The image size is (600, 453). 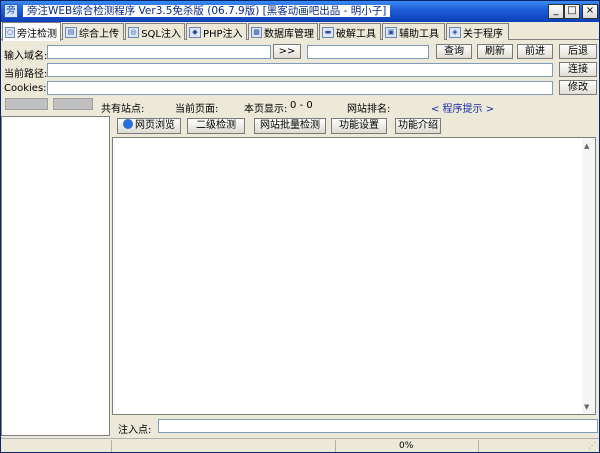 What do you see at coordinates (301, 105) in the screenshot?
I see `page-display-value: 0 - 0` at bounding box center [301, 105].